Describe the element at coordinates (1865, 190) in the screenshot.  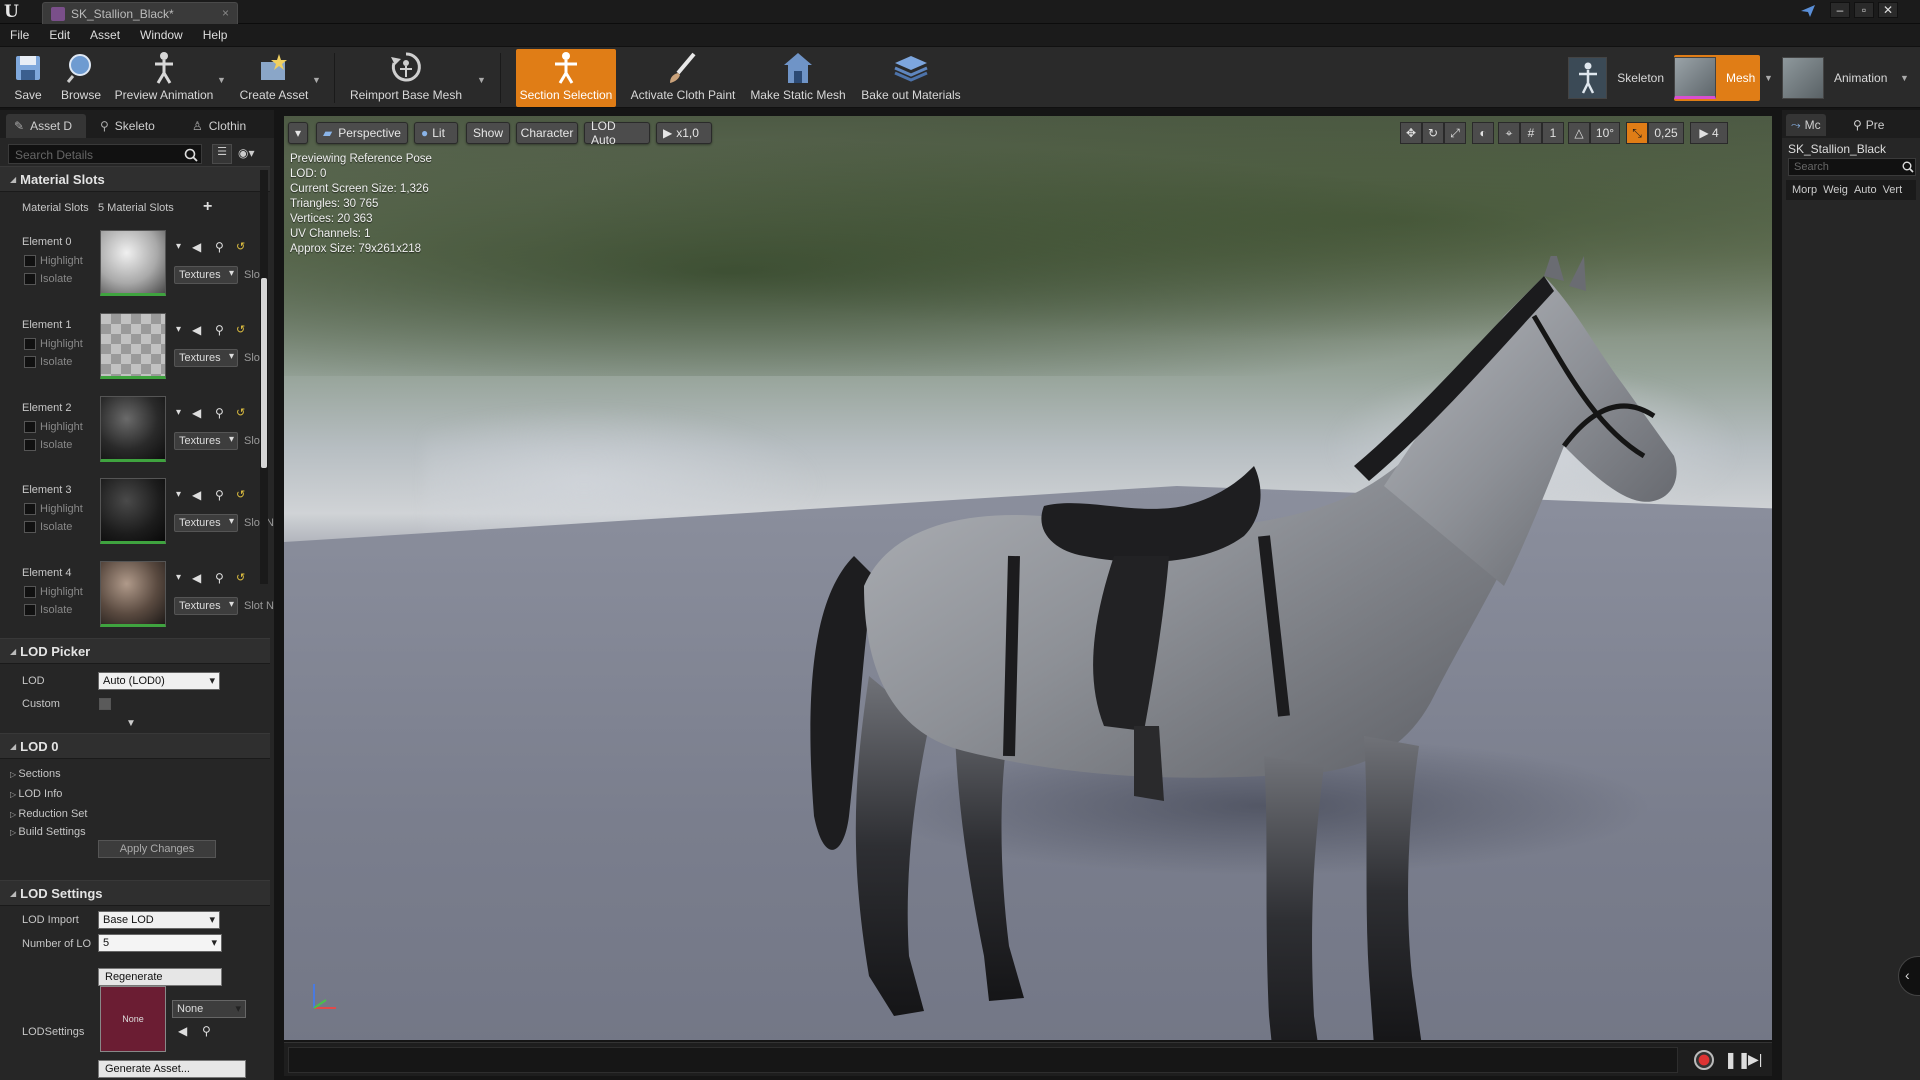
I see `column-auto: Auto` at that location.